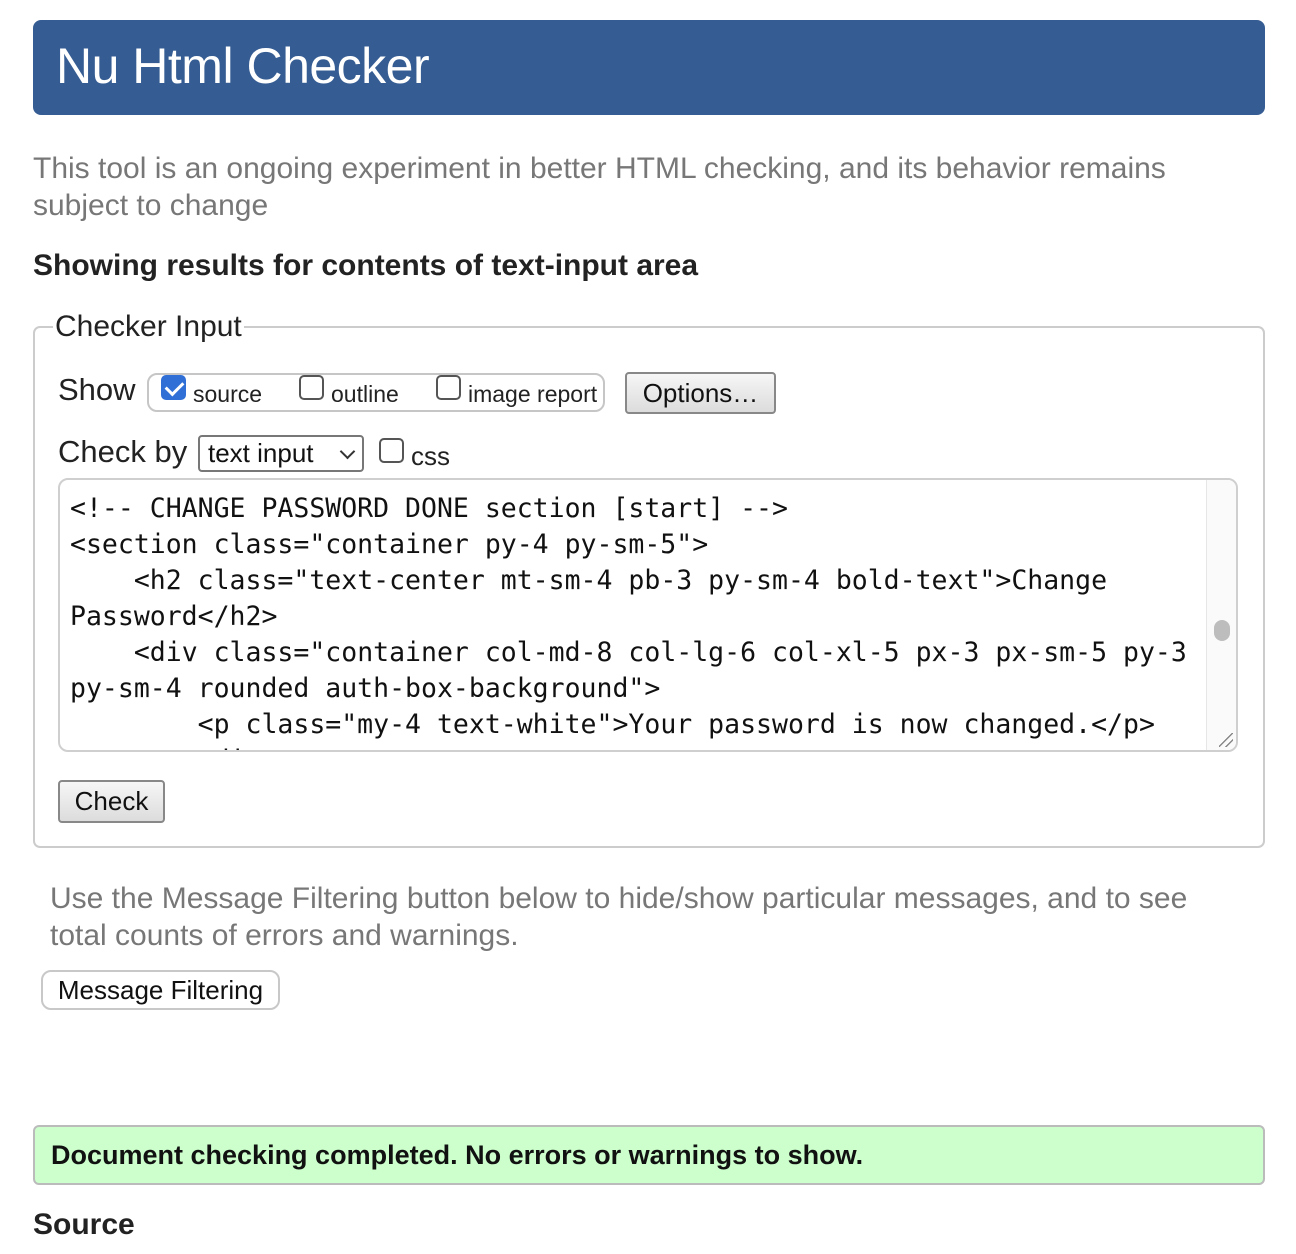 The width and height of the screenshot is (1296, 1254). Describe the element at coordinates (97, 389) in the screenshot. I see `show-label: Show` at that location.